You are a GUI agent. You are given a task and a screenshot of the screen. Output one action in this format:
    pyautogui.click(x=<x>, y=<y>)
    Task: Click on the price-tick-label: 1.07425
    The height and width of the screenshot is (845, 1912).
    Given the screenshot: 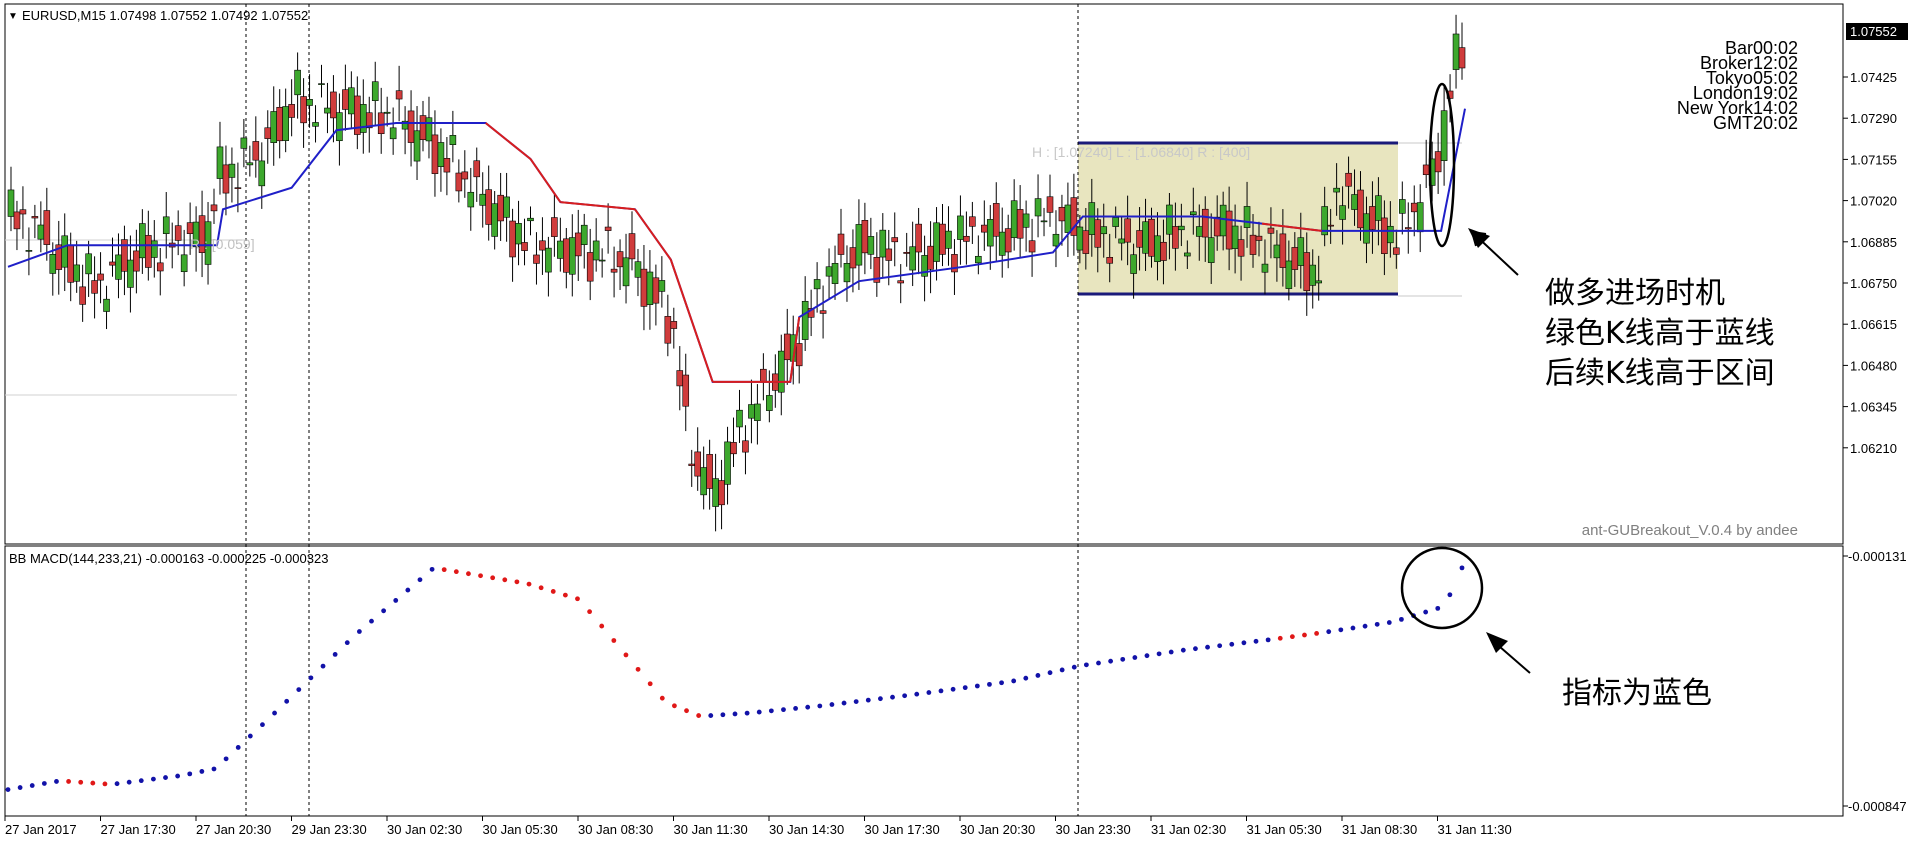 What is the action you would take?
    pyautogui.click(x=1873, y=77)
    